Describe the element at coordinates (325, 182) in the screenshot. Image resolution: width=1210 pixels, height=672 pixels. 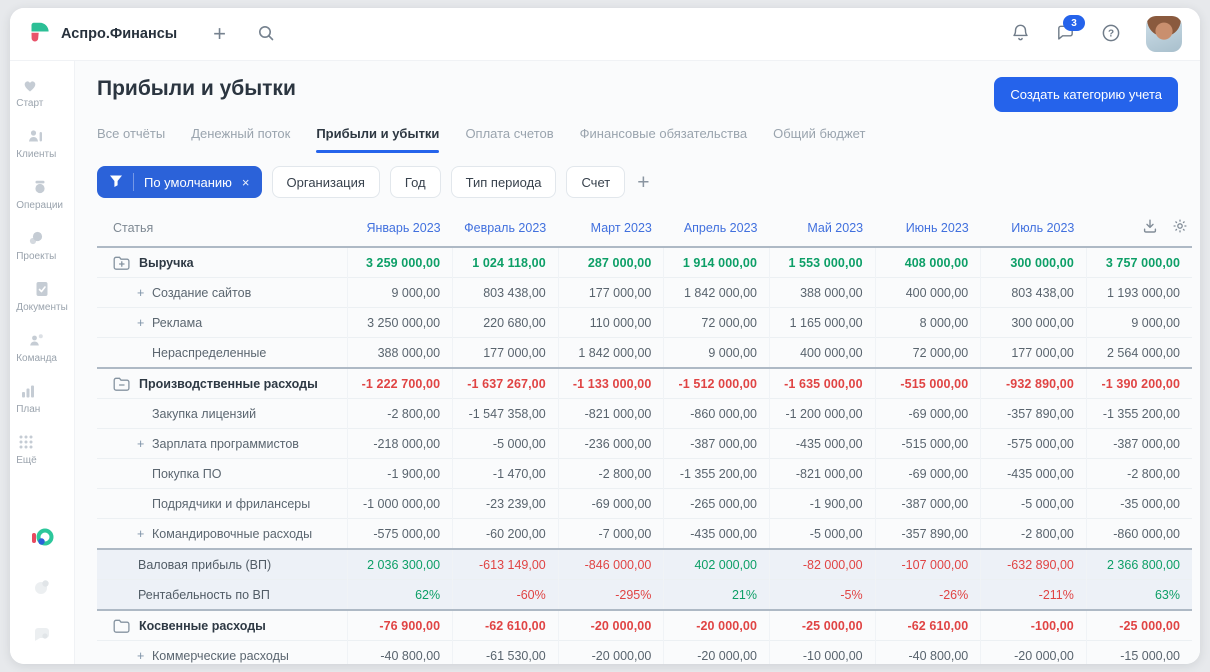
I see `filter-chip: Организация` at that location.